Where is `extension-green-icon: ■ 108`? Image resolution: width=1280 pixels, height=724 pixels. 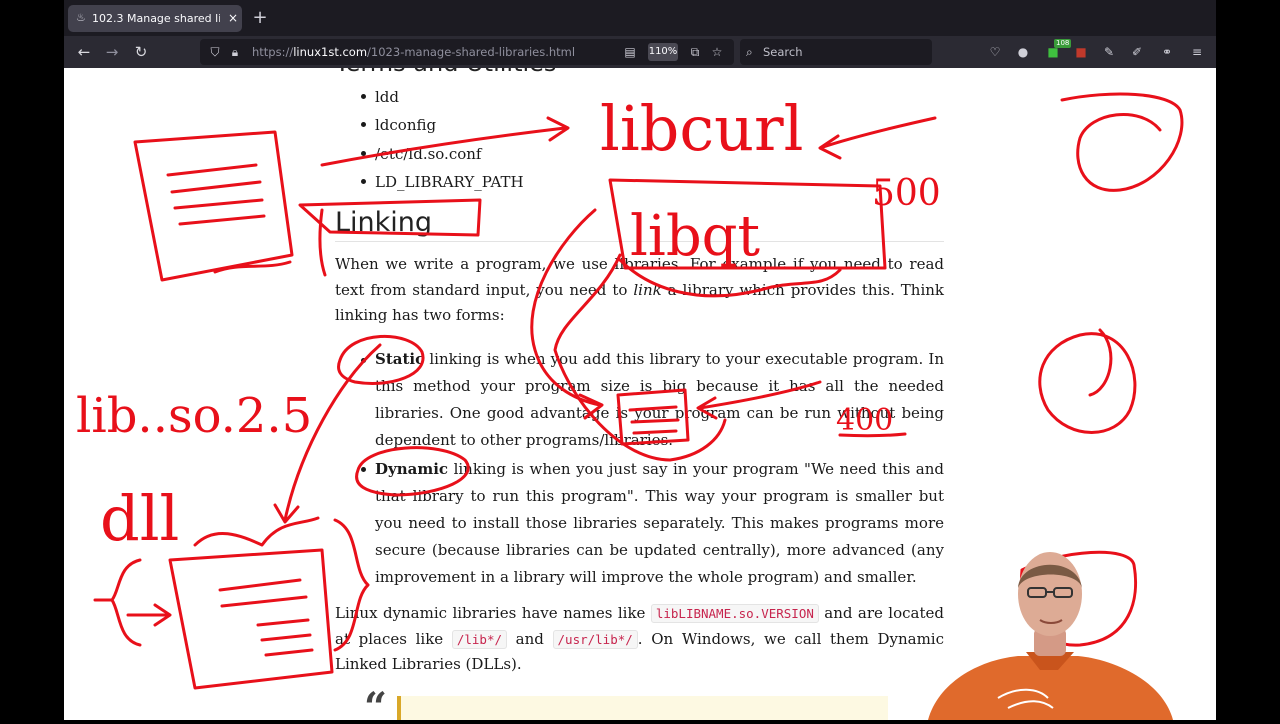
extension-green-icon: ■ 108 is located at coordinates (1058, 50).